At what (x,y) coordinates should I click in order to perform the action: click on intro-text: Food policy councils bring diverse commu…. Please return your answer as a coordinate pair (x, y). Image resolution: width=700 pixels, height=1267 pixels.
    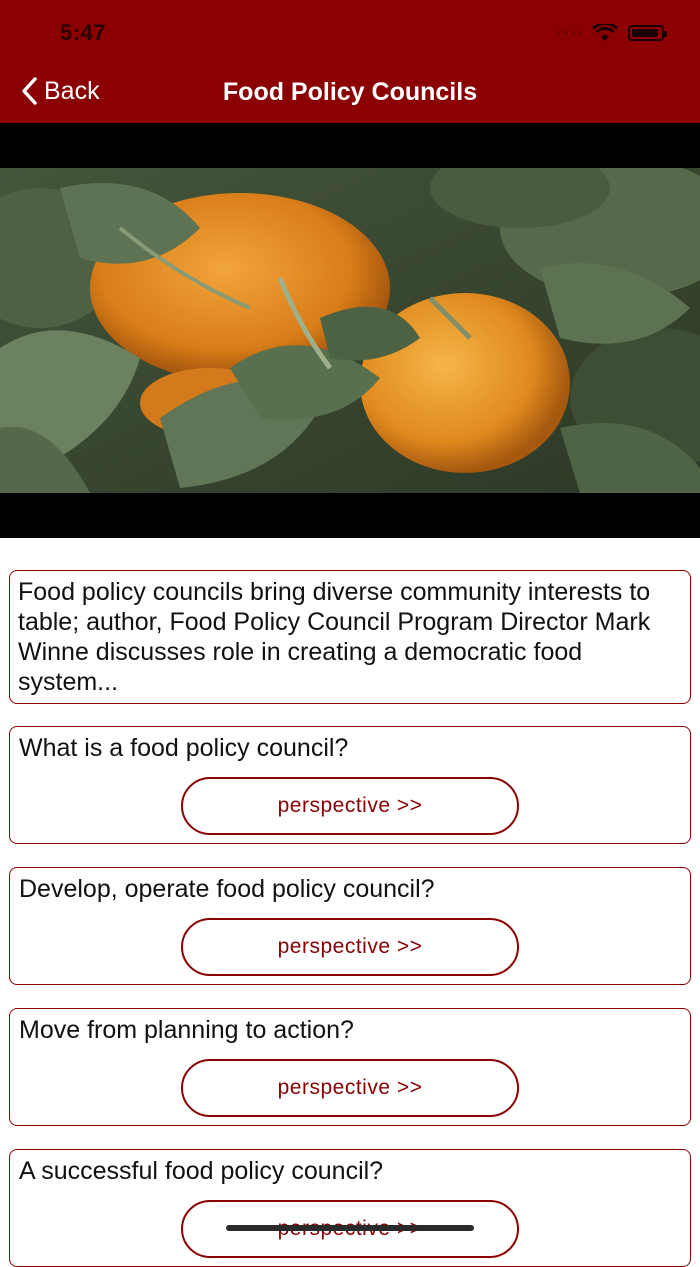
    Looking at the image, I should click on (334, 637).